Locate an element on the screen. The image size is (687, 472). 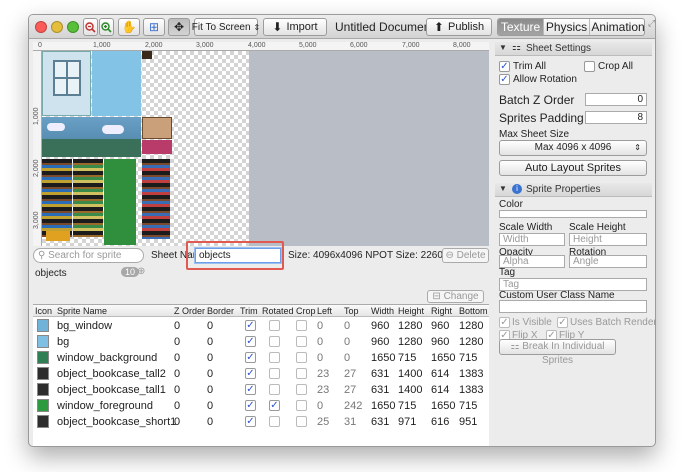
sprite-properties-header: ▼ i Sprite Properties is located at coordinates (573, 190).